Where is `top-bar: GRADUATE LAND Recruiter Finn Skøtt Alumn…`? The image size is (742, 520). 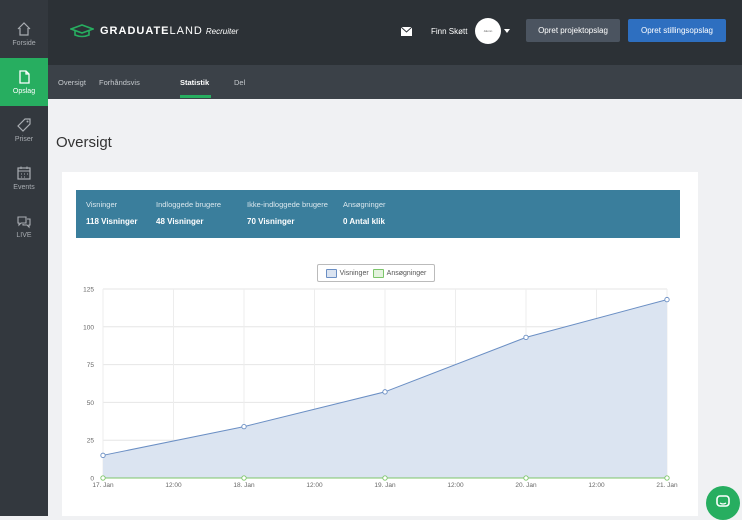
top-bar: GRADUATE LAND Recruiter Finn Skøtt Alumn… is located at coordinates (395, 32).